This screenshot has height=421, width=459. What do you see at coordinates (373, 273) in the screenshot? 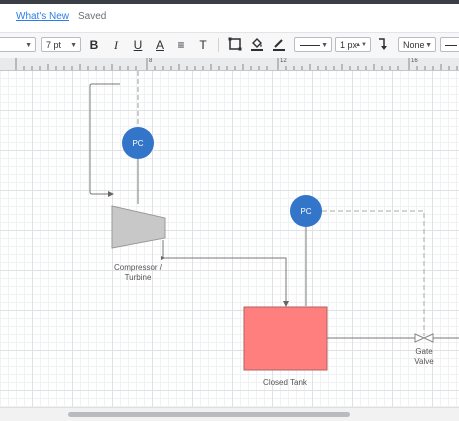
I see `pc2-dashed-connector` at bounding box center [373, 273].